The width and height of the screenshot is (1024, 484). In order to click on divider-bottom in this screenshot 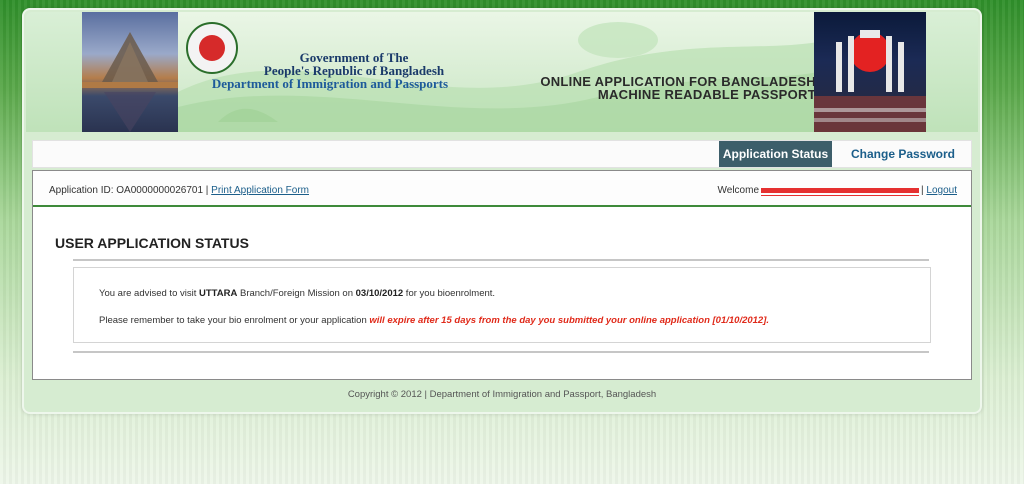, I will do `click(501, 352)`.